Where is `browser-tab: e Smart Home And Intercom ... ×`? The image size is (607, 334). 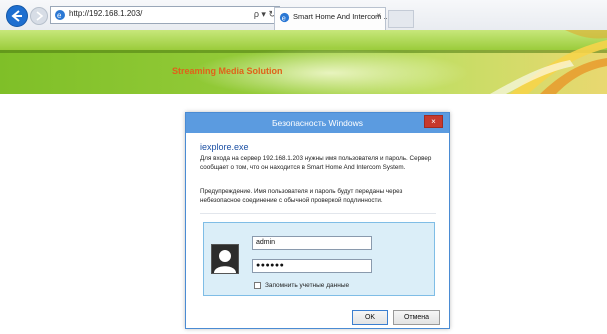 browser-tab: e Smart Home And Intercom ... × is located at coordinates (332, 18).